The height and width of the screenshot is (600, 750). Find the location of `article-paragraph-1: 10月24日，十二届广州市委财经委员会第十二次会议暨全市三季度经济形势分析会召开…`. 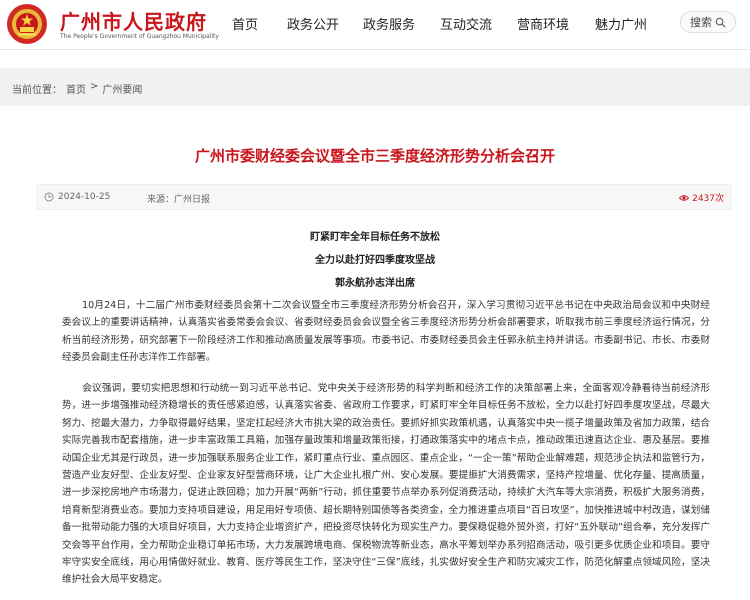

article-paragraph-1: 10月24日，十二届广州市委财经委员会第十二次会议暨全市三季度经济形势分析会召开… is located at coordinates (386, 332).